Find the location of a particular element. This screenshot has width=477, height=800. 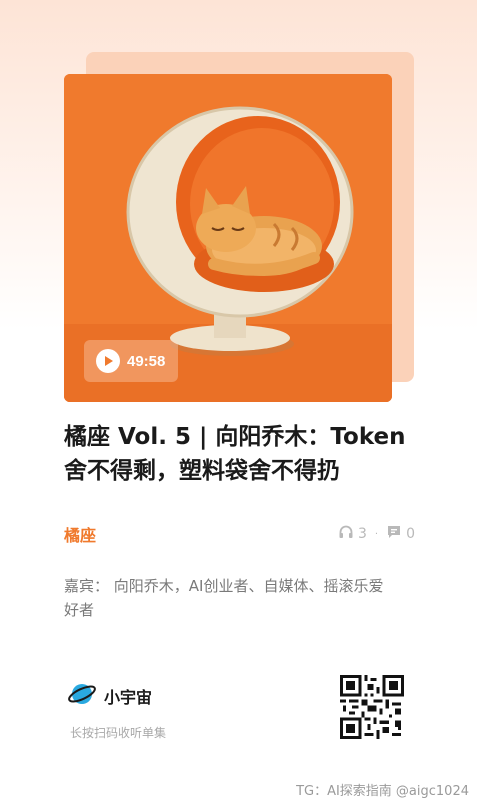

brand-logo: 小宇宙 is located at coordinates (110, 696).